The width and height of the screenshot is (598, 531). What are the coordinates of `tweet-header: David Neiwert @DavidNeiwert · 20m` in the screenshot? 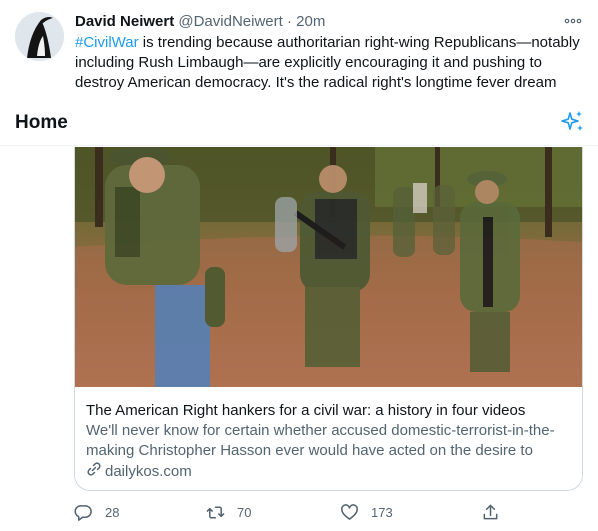 It's located at (315, 22).